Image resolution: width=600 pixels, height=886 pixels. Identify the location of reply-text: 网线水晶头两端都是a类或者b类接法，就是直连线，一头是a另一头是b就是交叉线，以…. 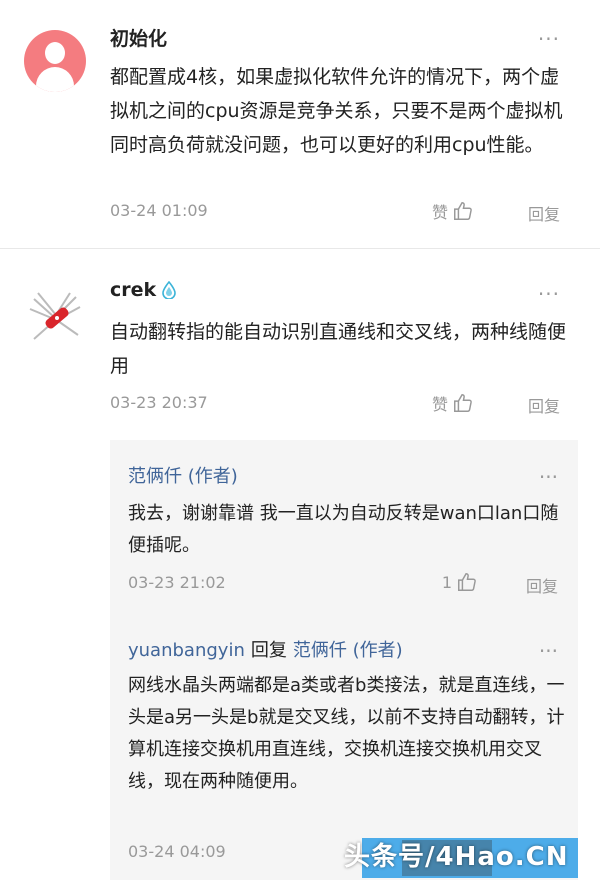
(346, 733).